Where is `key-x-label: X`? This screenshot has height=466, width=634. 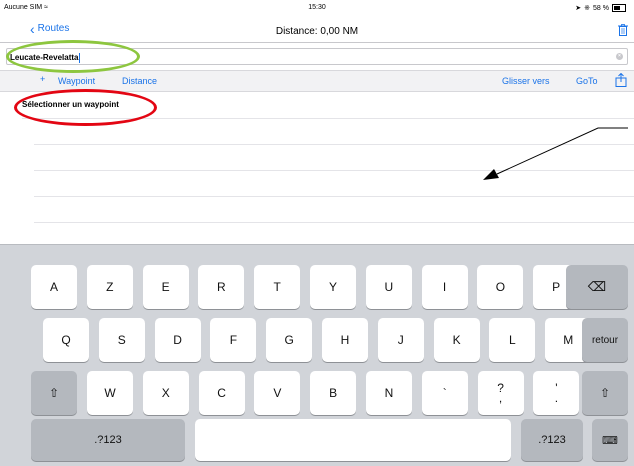 key-x-label: X is located at coordinates (165, 393).